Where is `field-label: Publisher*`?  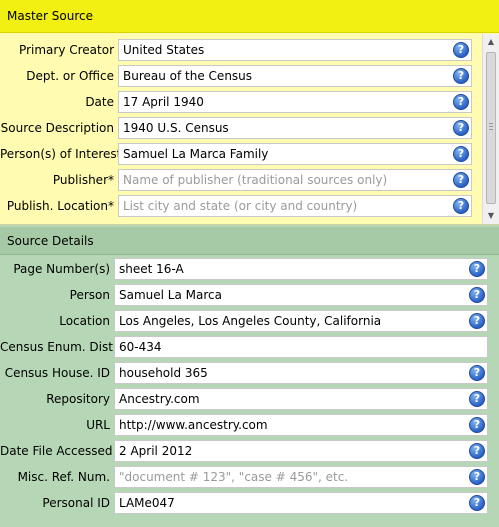 field-label: Publisher* is located at coordinates (83, 180).